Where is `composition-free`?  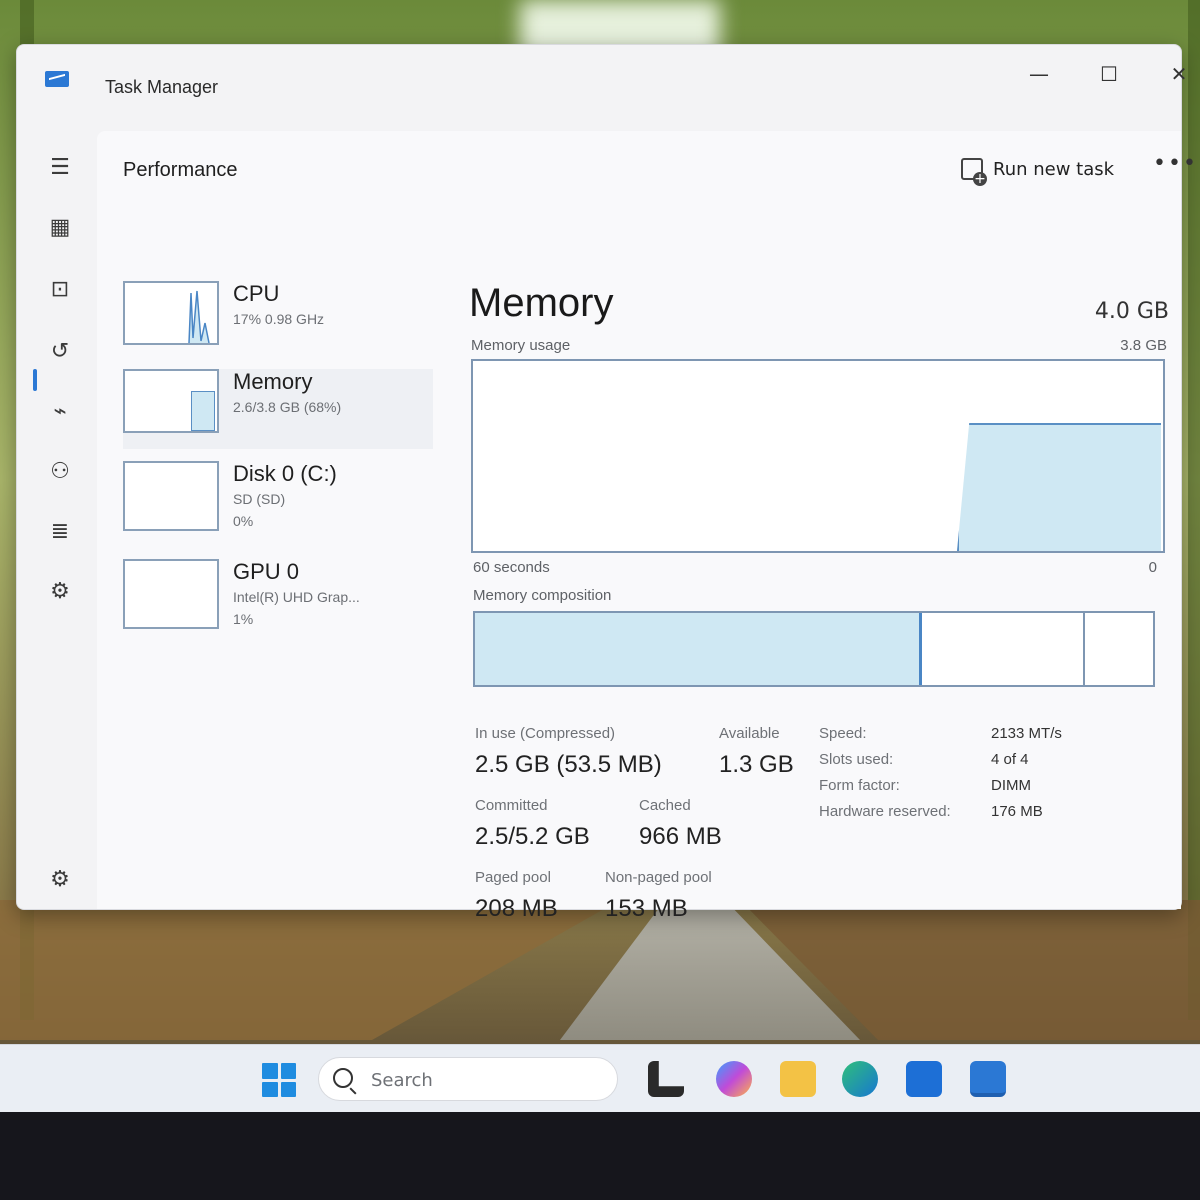 composition-free is located at coordinates (1119, 649).